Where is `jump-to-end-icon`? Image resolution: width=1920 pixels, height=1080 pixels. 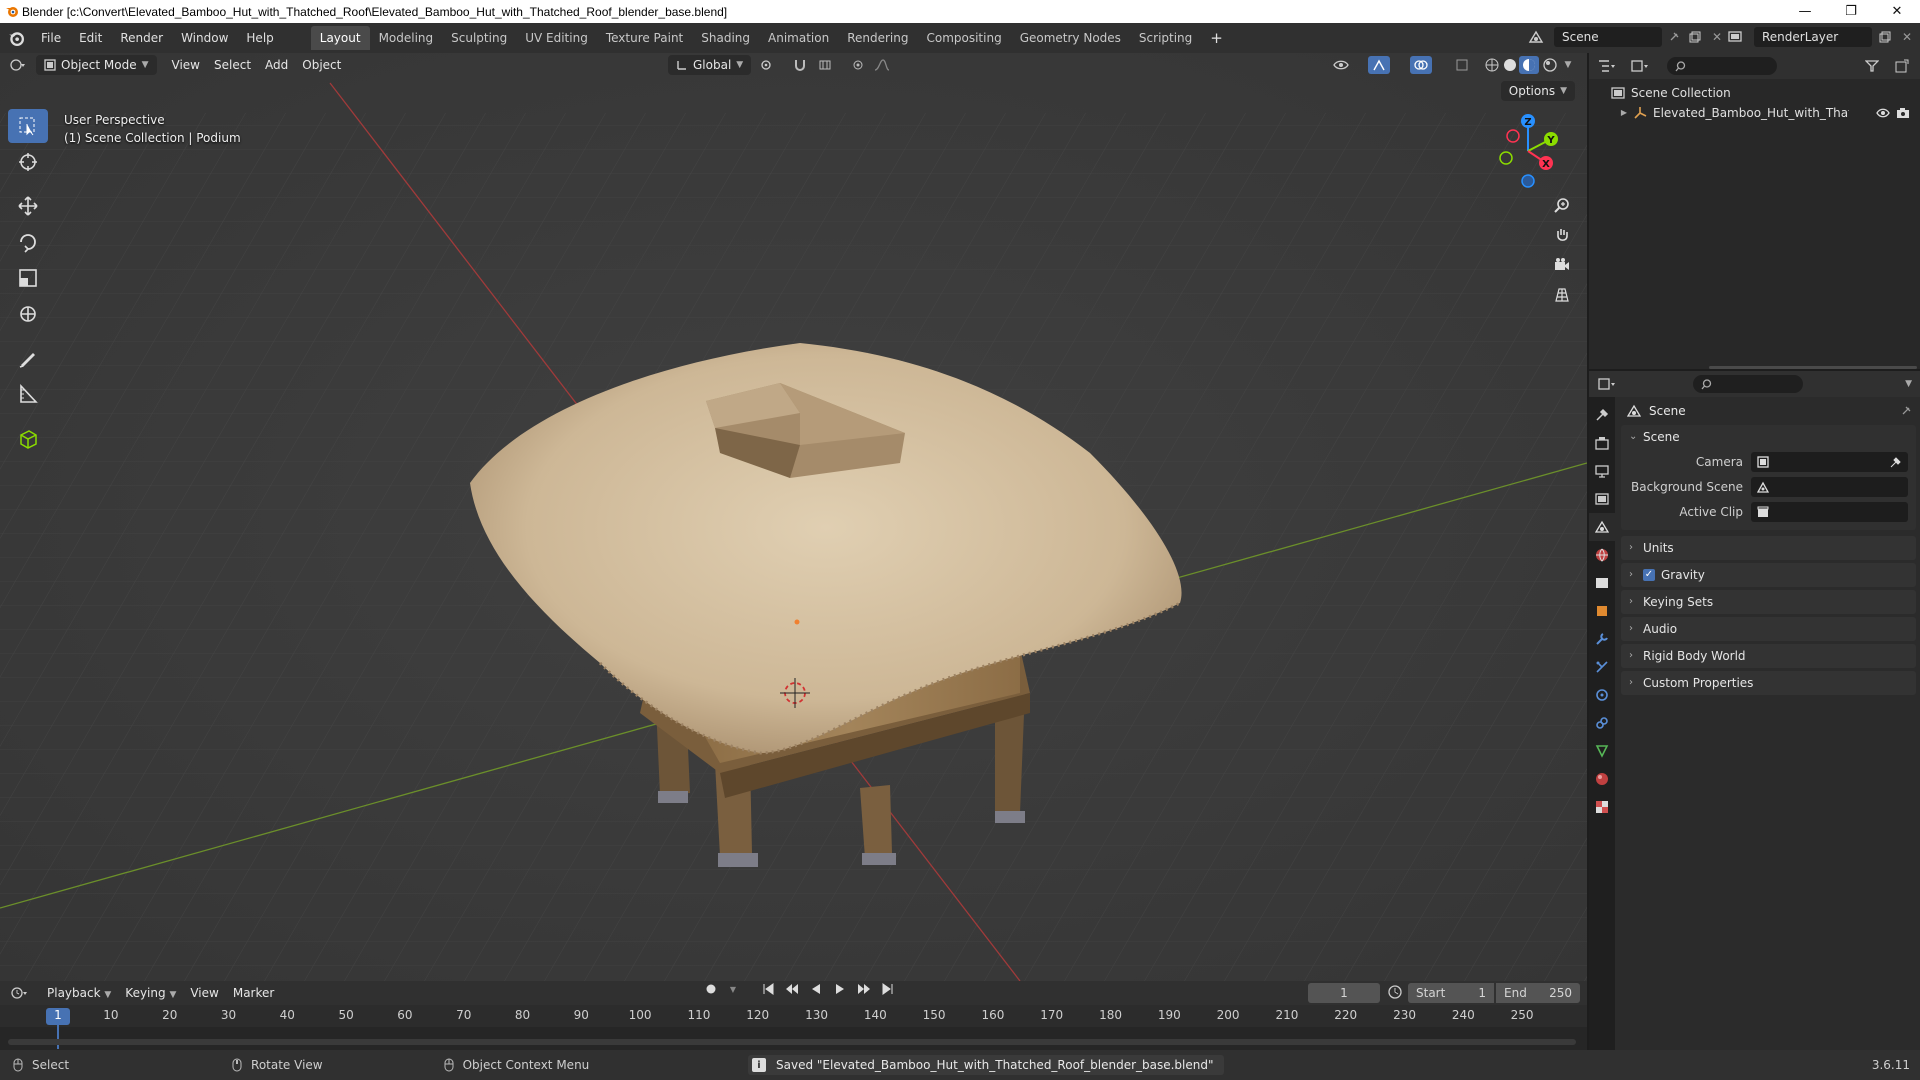 jump-to-end-icon is located at coordinates (888, 989).